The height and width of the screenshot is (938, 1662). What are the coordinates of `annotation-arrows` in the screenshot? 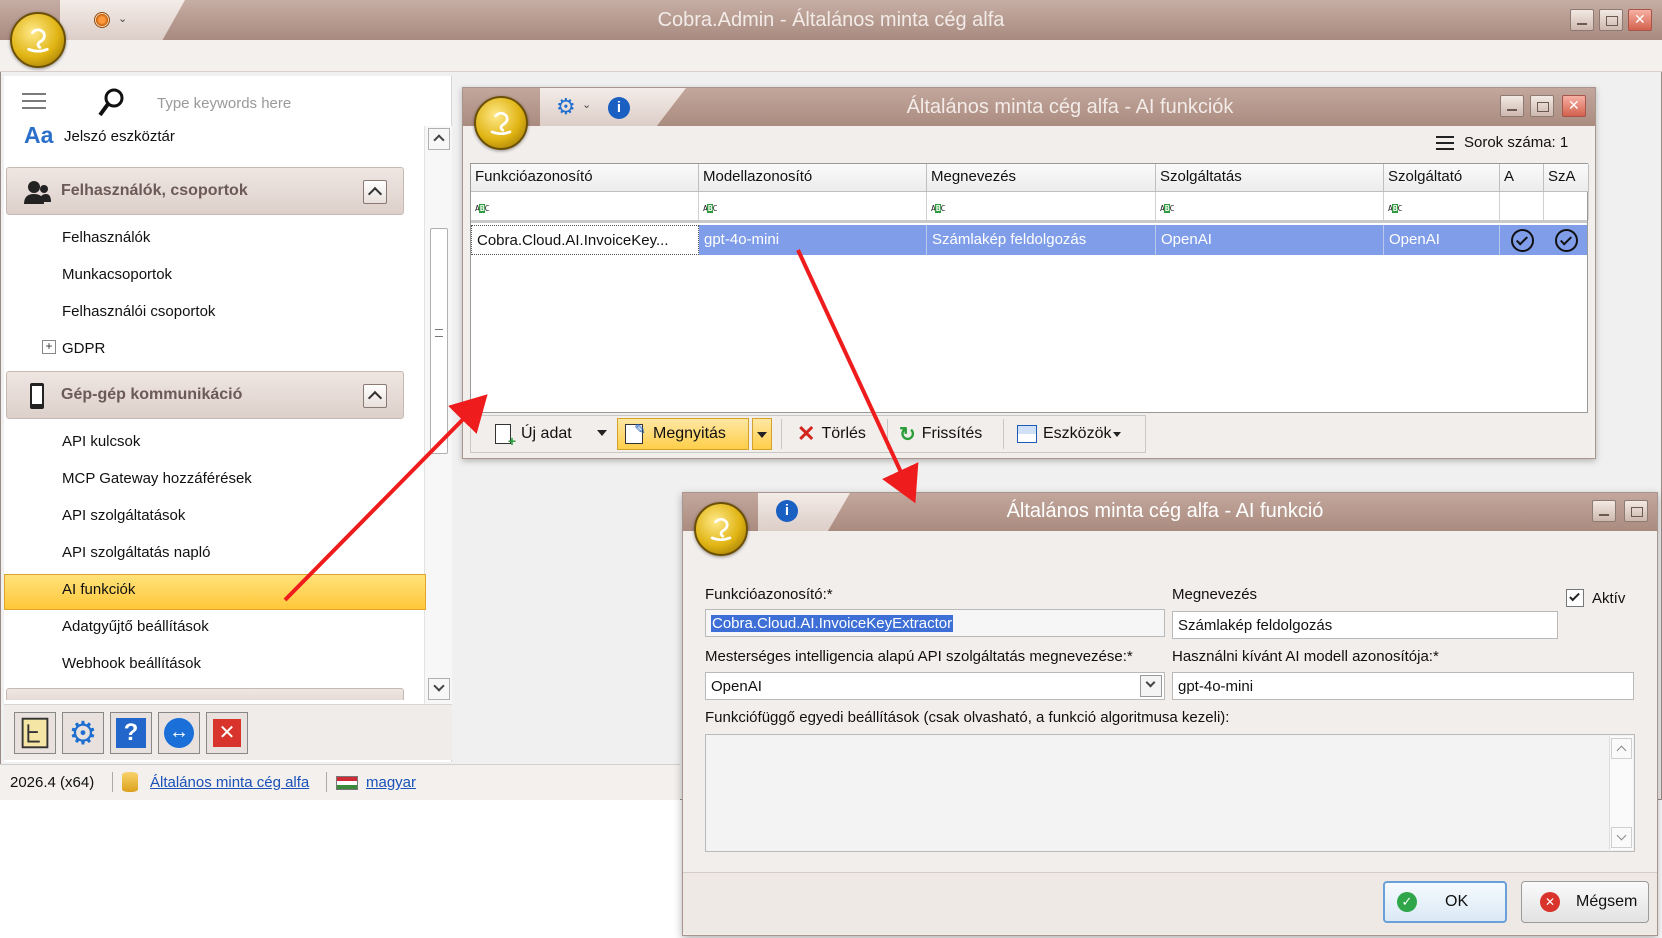 It's located at (601, 425).